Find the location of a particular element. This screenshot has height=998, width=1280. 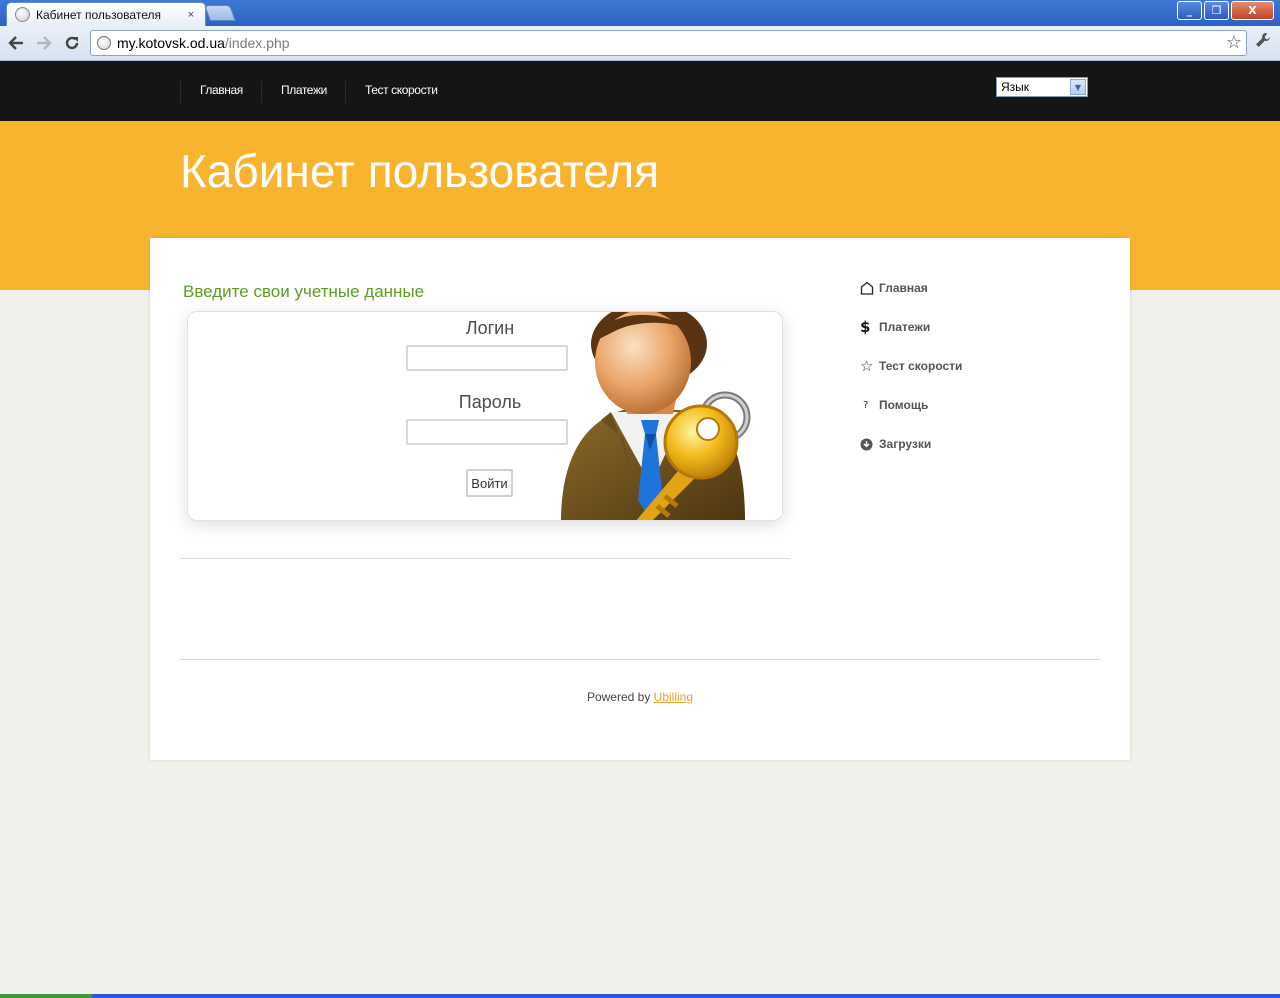

arrow-right-icon is located at coordinates (44, 43).